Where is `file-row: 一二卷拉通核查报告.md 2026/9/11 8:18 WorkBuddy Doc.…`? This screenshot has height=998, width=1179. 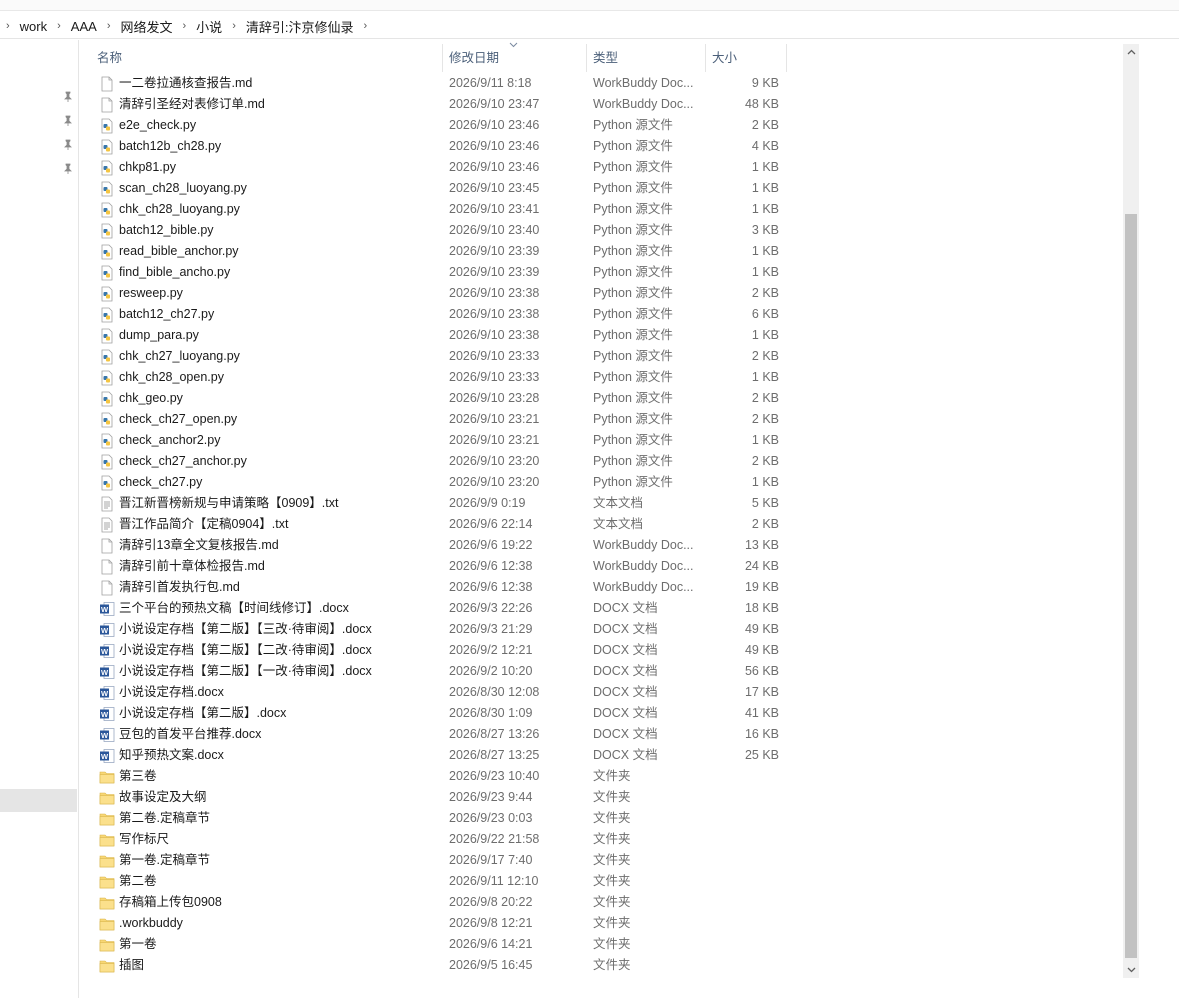
file-row: 一二卷拉通核查报告.md 2026/9/11 8:18 WorkBuddy Doc.… is located at coordinates (599, 83).